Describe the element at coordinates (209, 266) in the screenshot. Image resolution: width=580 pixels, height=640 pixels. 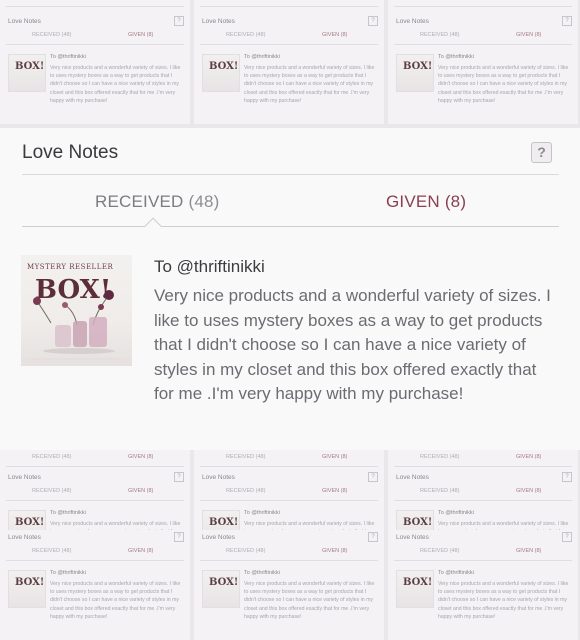
I see `note-recipient: To @thriftinikki` at that location.